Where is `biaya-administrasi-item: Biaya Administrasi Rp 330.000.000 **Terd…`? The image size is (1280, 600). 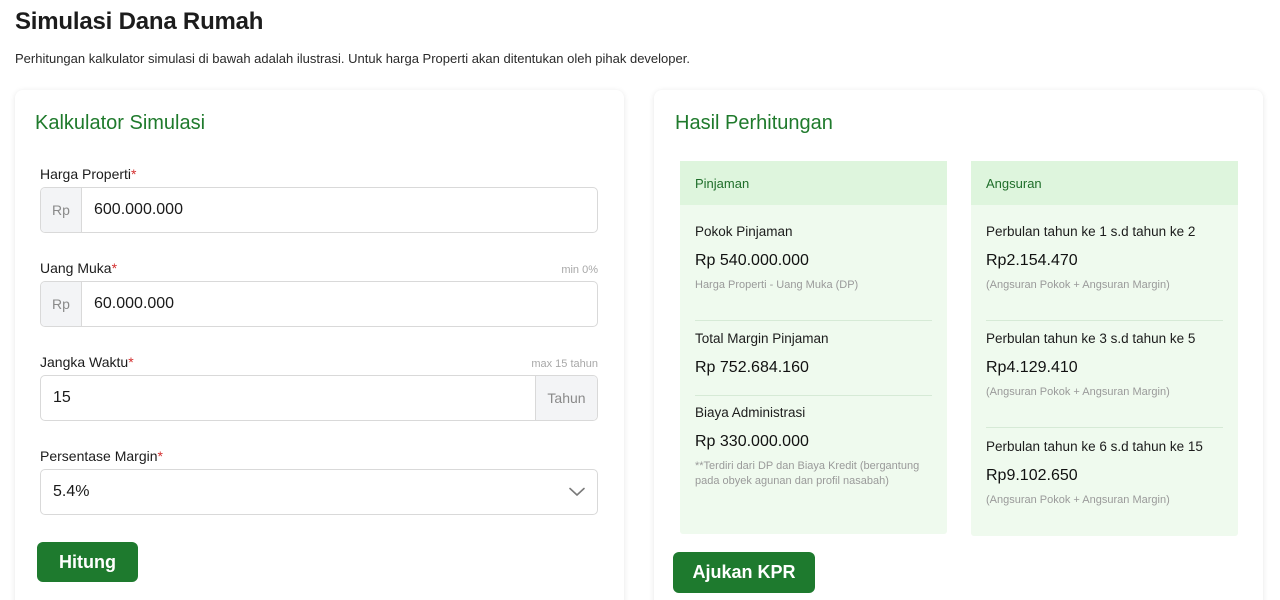
biaya-administrasi-item: Biaya Administrasi Rp 330.000.000 **Terd… is located at coordinates (814, 447).